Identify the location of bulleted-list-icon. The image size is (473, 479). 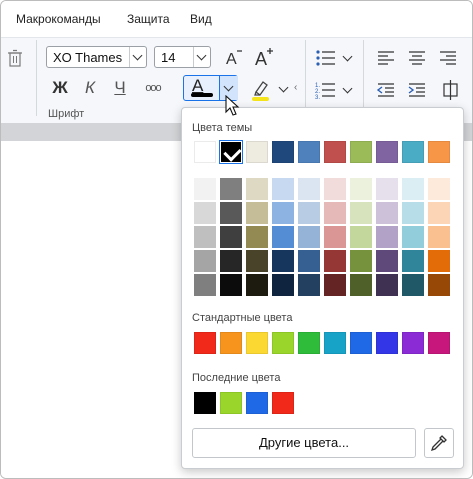
(326, 58).